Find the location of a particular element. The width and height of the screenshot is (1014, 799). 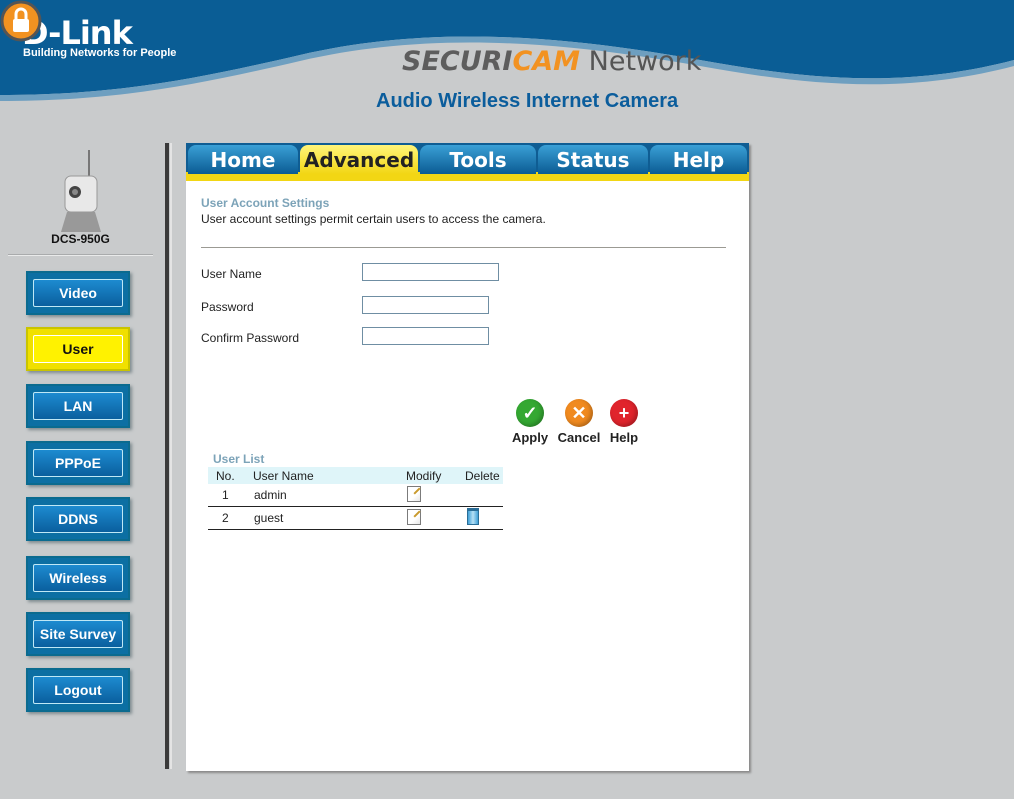

model-label: DCS-950G is located at coordinates (80, 239).